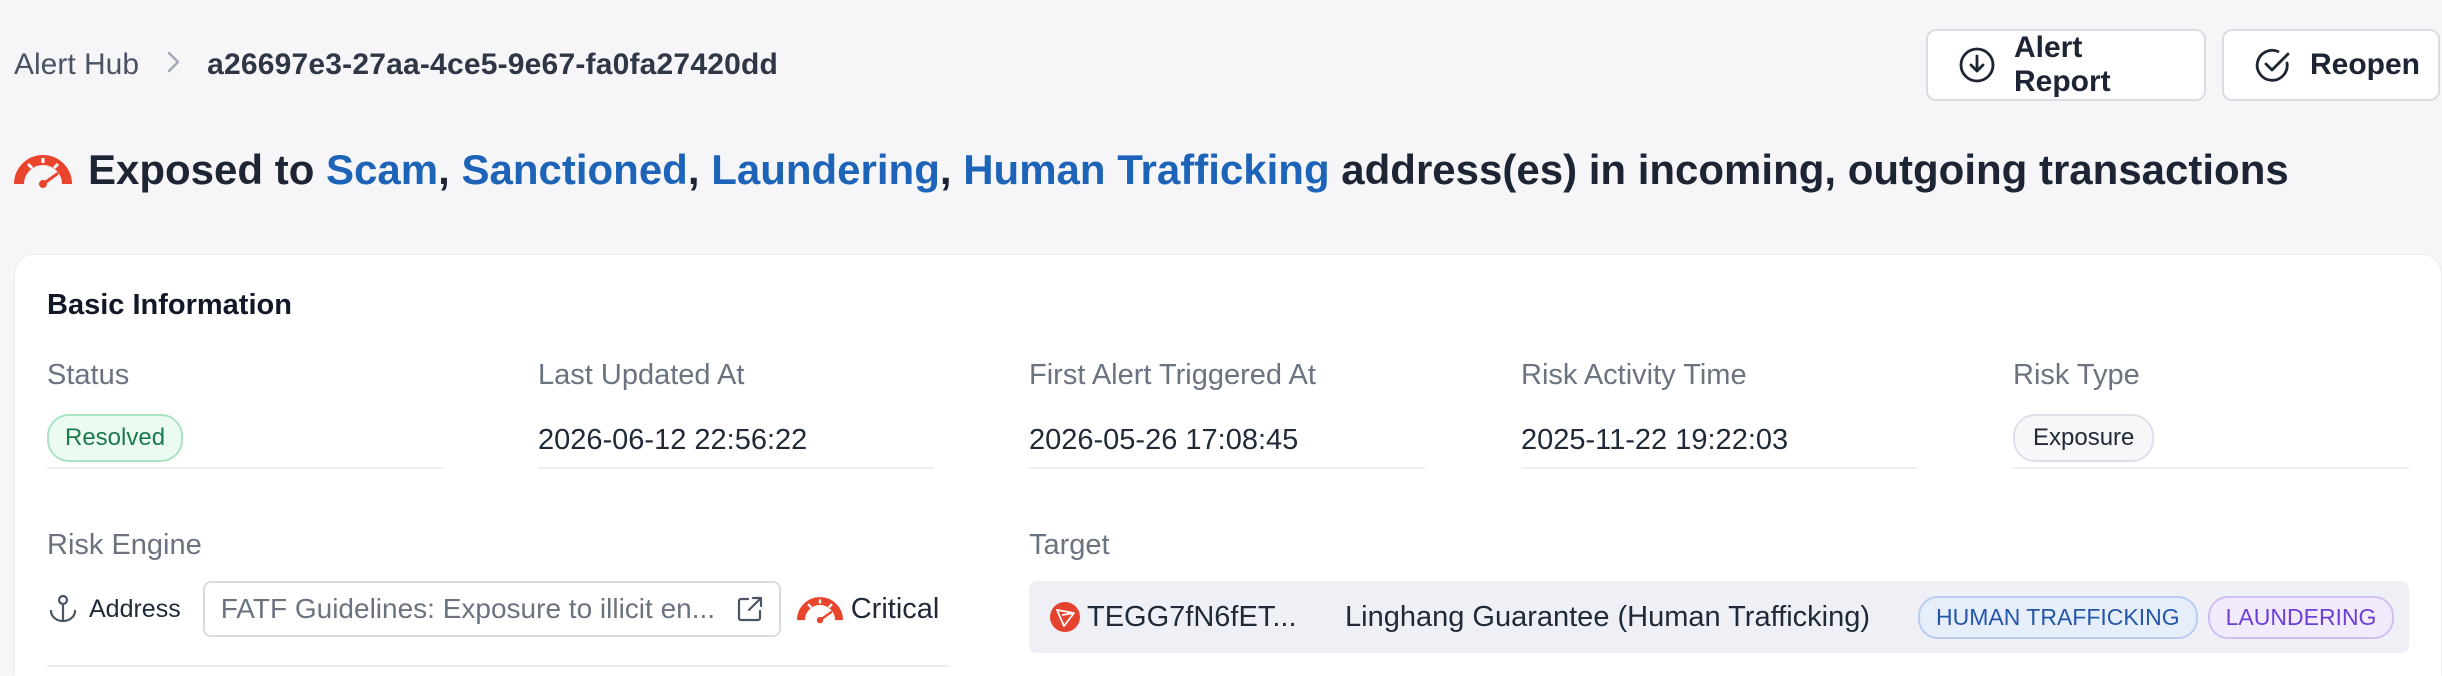  What do you see at coordinates (115, 410) in the screenshot?
I see `status-field: Status Resolved` at bounding box center [115, 410].